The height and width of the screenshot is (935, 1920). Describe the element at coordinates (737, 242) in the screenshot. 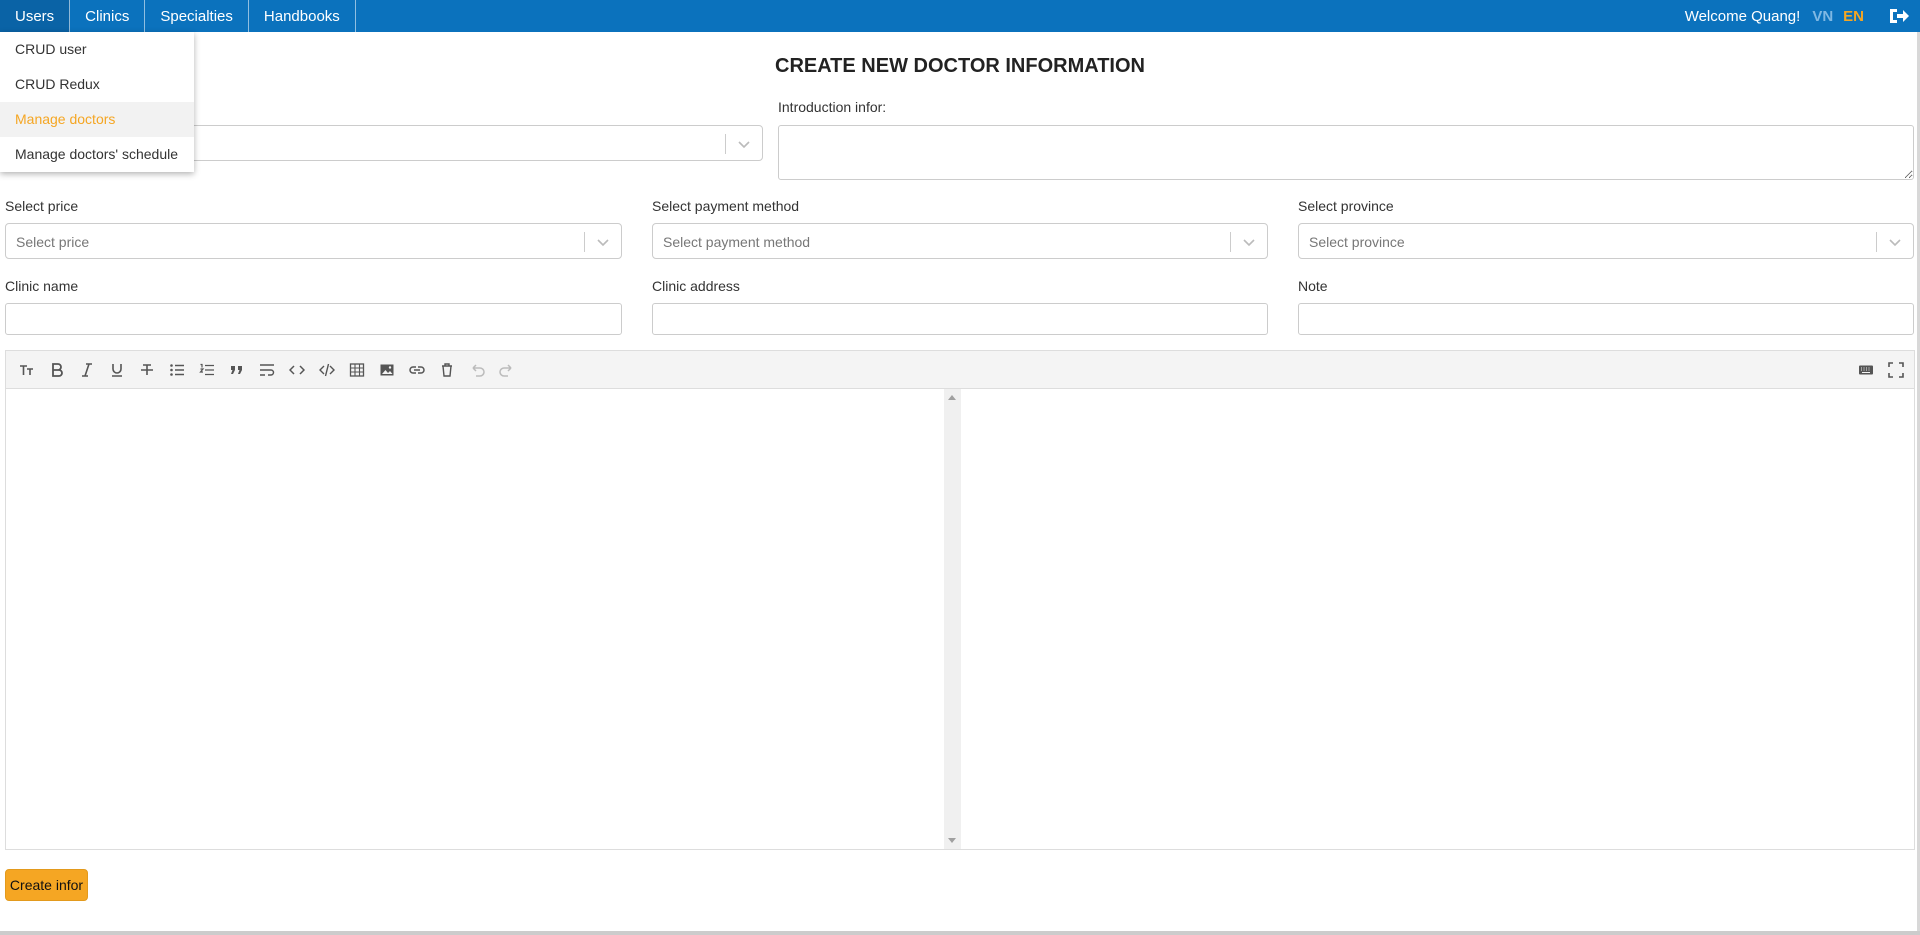

I see `payment-placeholder: Select payment method` at that location.